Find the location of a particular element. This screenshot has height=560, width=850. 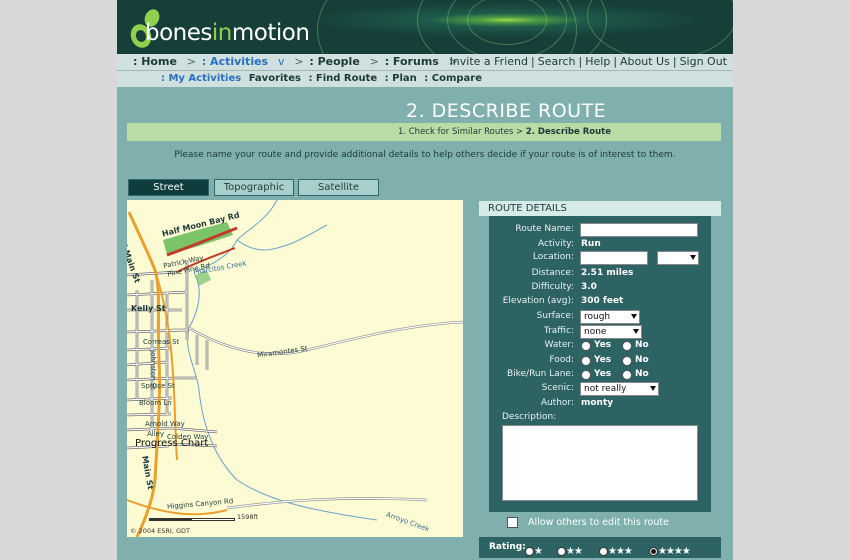

traffic-row: Traffic: none is located at coordinates (600, 332).